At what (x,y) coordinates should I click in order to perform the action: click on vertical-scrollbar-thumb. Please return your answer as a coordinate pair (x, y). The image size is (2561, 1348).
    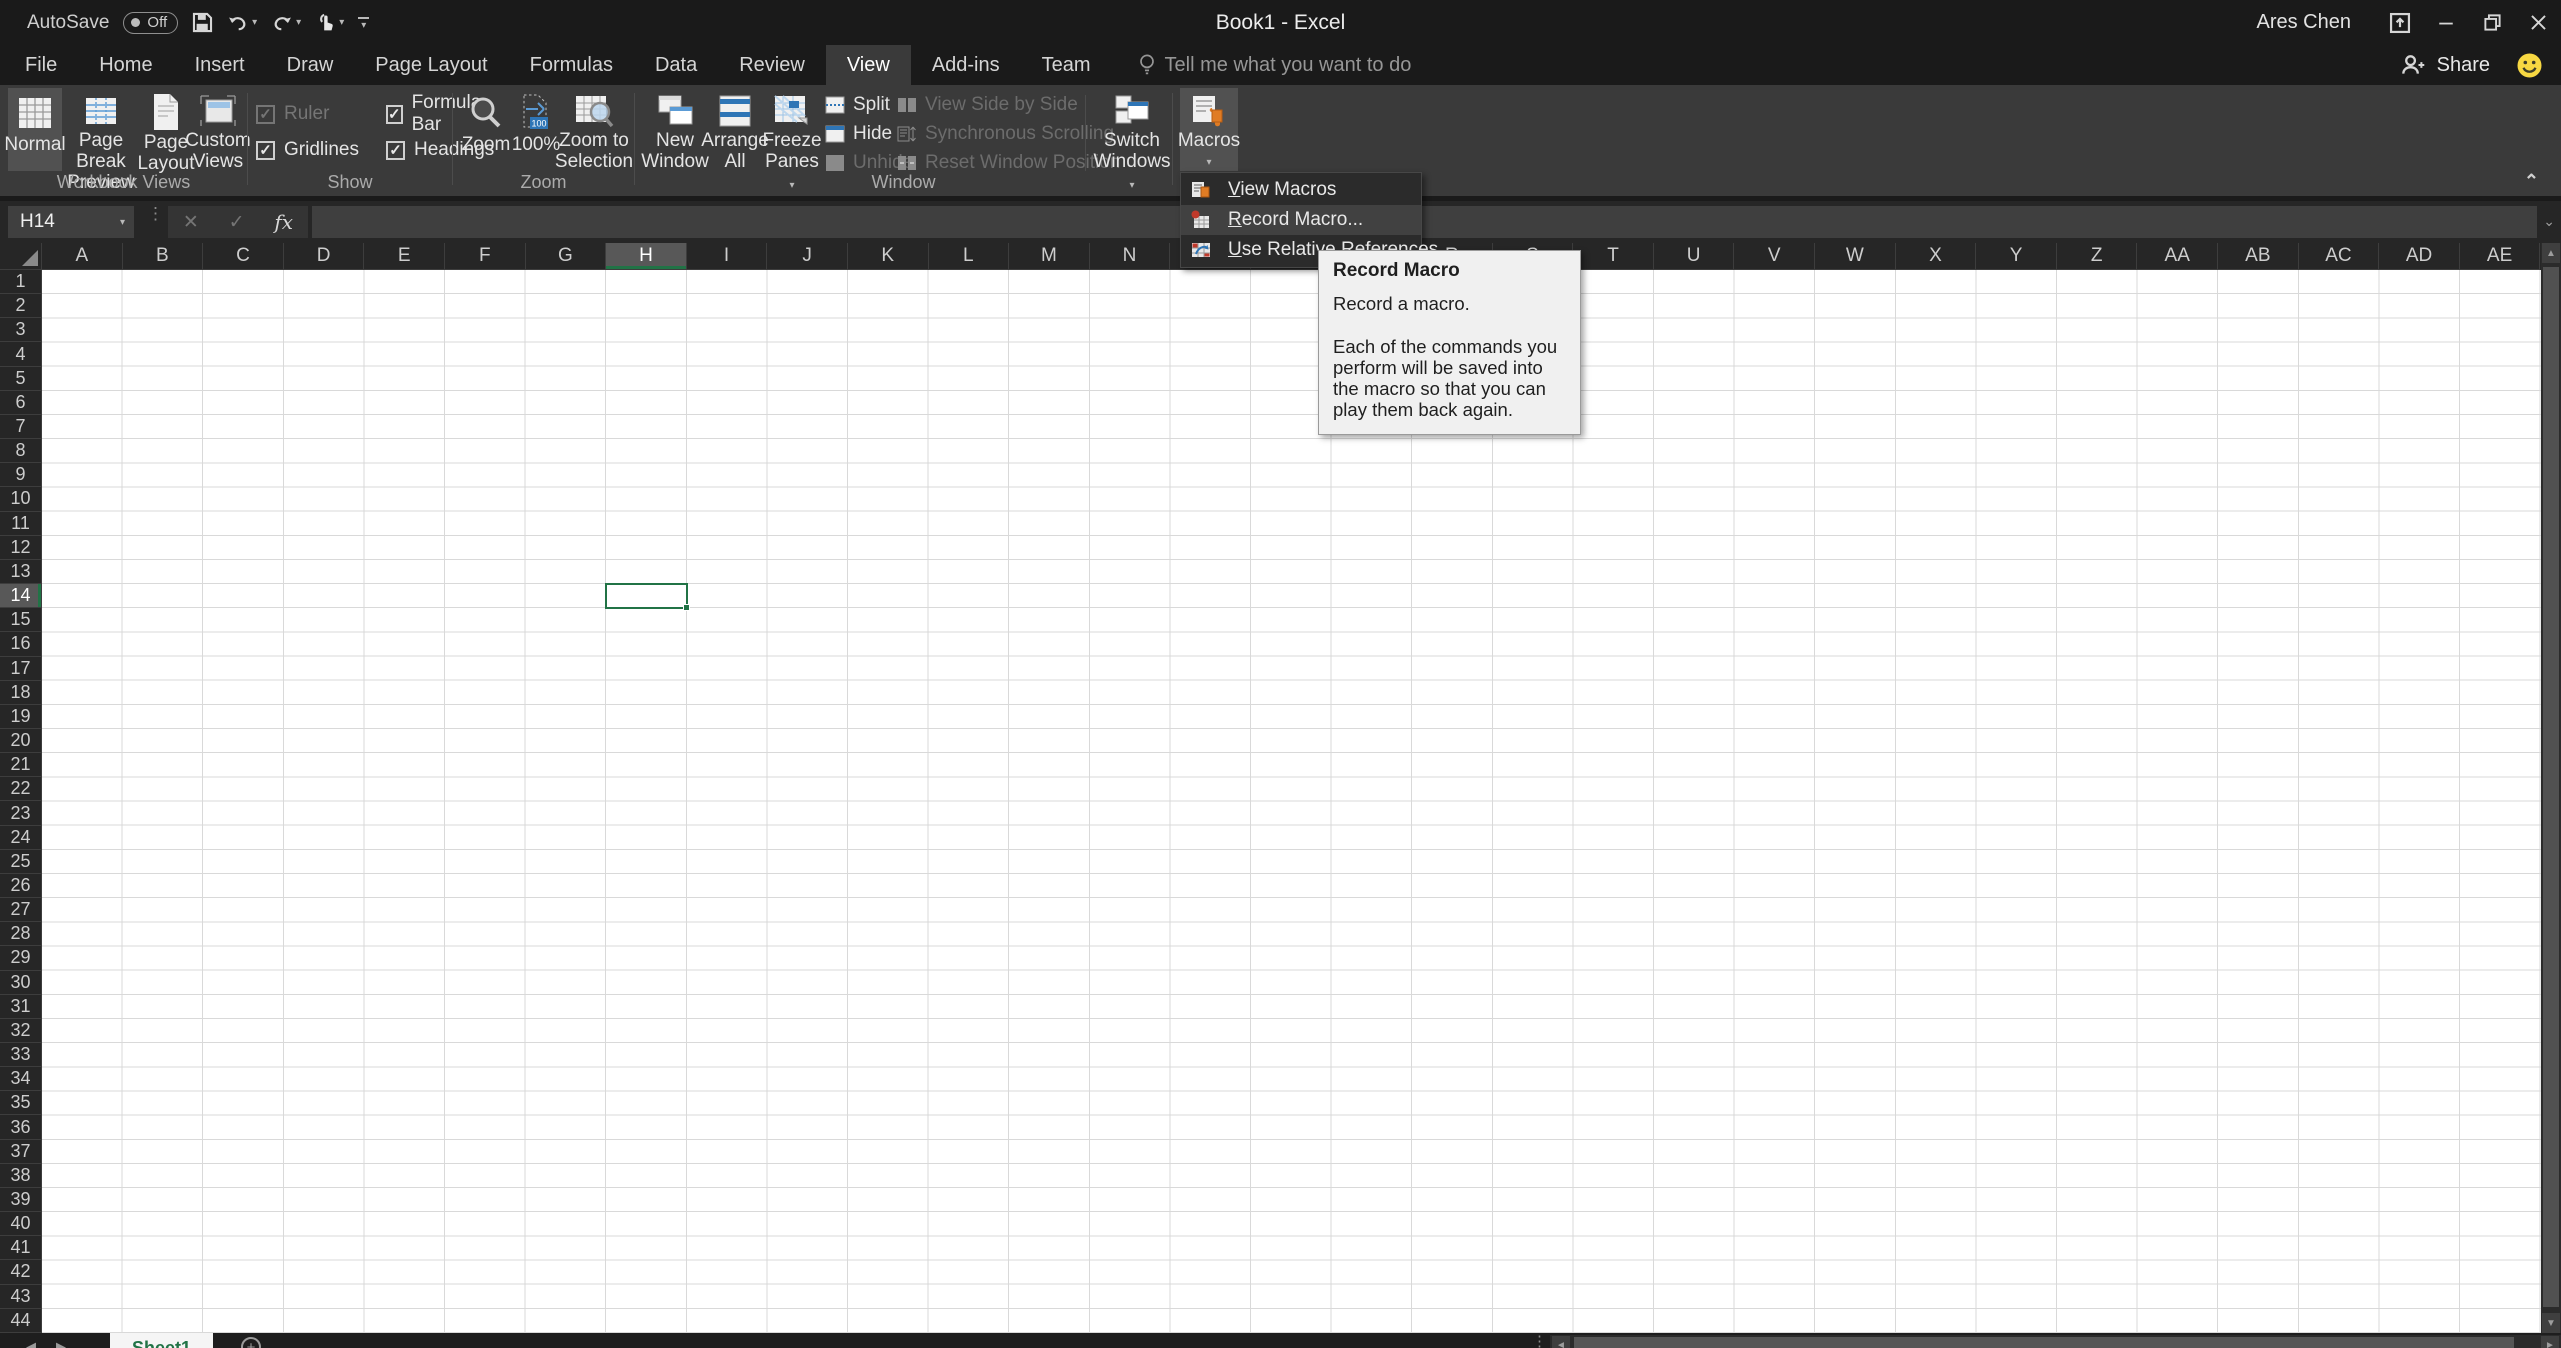
    Looking at the image, I should click on (2551, 787).